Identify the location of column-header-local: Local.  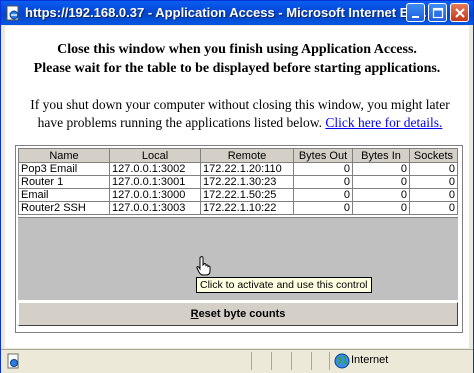
(155, 155).